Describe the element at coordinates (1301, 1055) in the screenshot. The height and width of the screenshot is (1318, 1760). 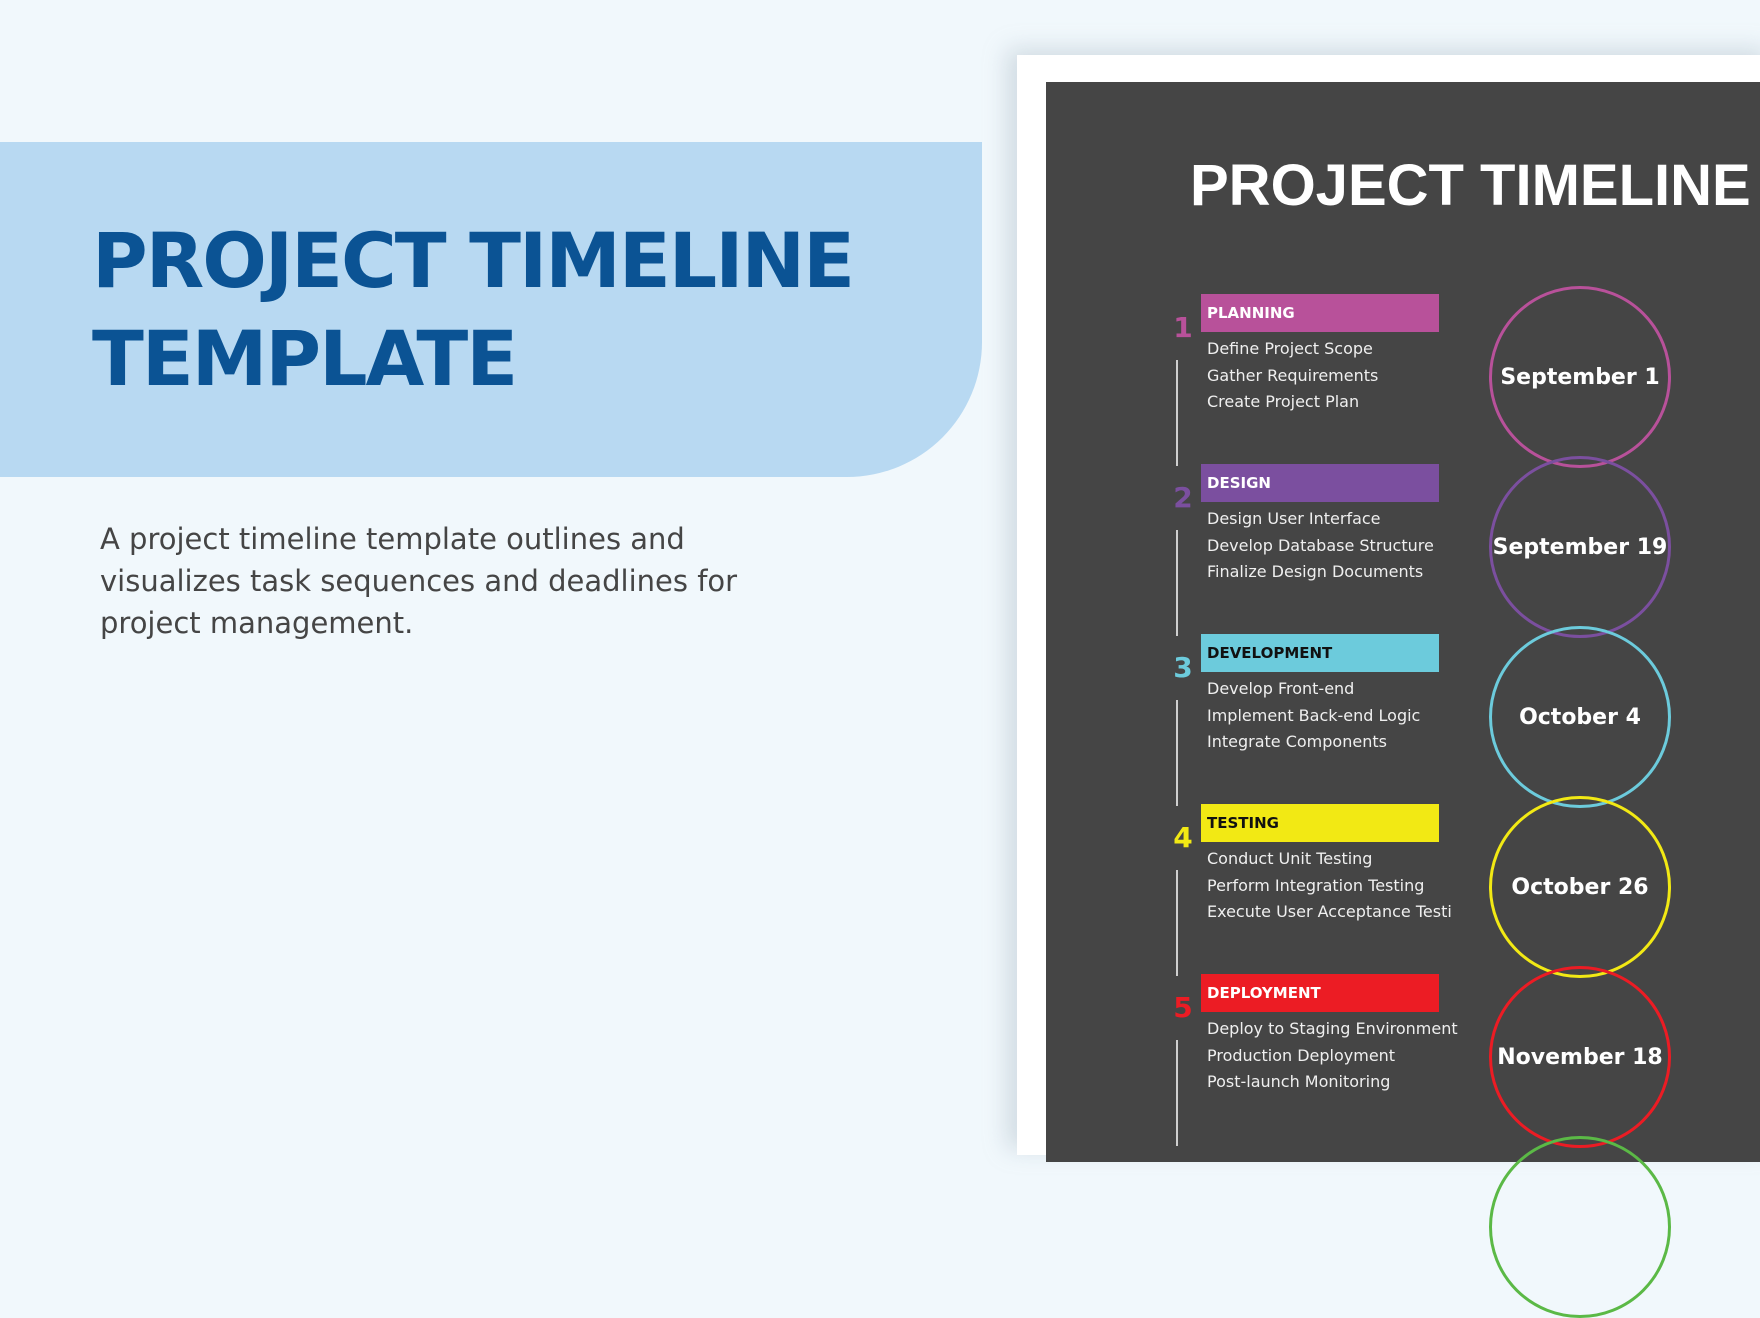
I see `task-item: Production Deployment` at that location.